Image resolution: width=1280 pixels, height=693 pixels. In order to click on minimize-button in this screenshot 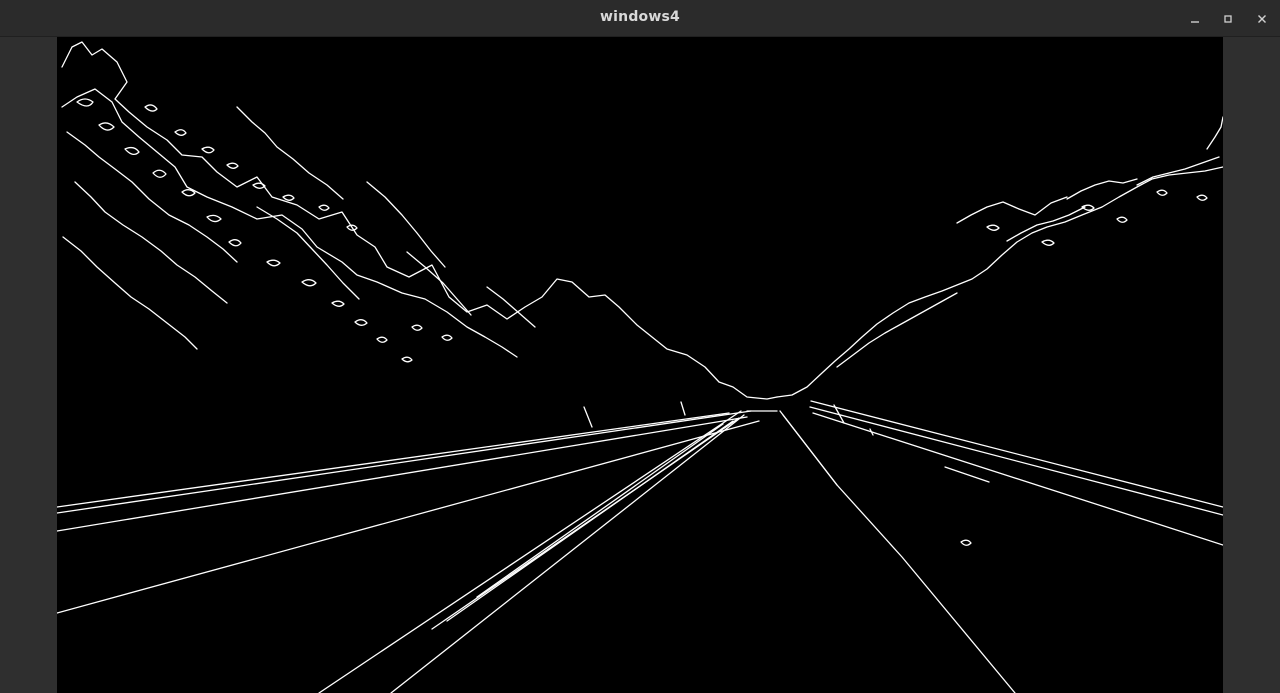, I will do `click(1195, 19)`.